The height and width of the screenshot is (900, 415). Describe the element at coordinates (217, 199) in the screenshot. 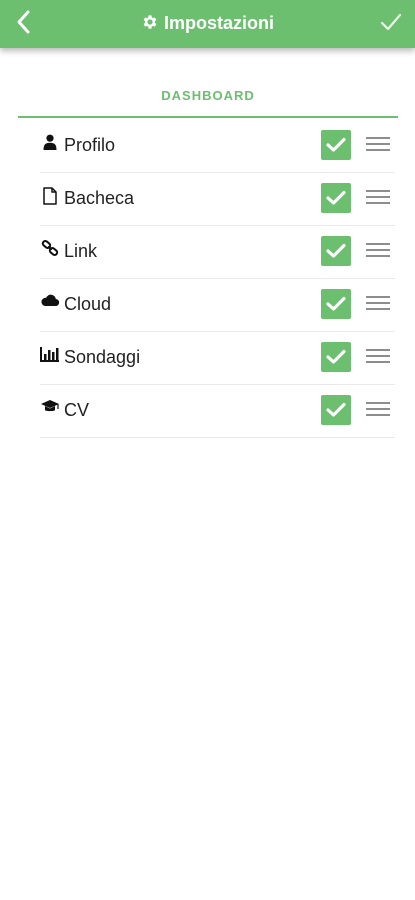

I see `list-item: Bacheca` at that location.